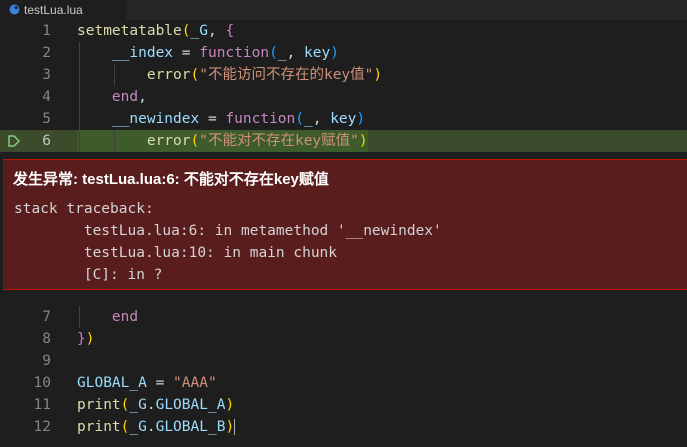  Describe the element at coordinates (279, 141) in the screenshot. I see `code-token: "不能对不存在key赋值"` at that location.